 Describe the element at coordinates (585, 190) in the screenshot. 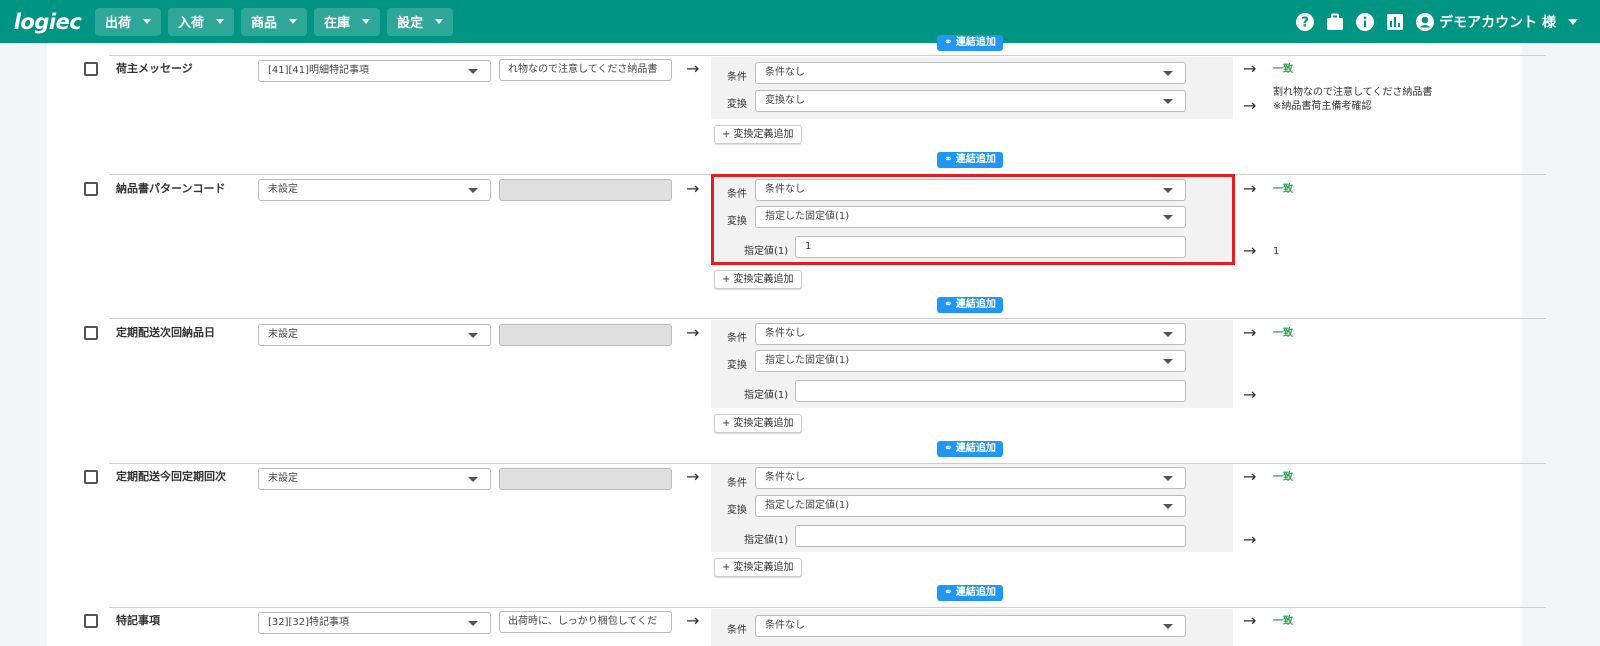

I see `sample-value` at that location.